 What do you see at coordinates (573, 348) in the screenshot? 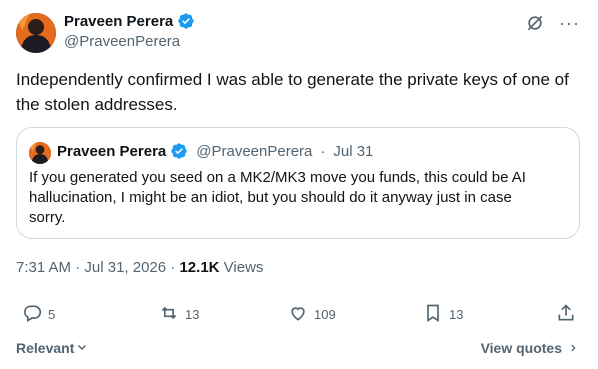
I see `chevron-right-icon` at bounding box center [573, 348].